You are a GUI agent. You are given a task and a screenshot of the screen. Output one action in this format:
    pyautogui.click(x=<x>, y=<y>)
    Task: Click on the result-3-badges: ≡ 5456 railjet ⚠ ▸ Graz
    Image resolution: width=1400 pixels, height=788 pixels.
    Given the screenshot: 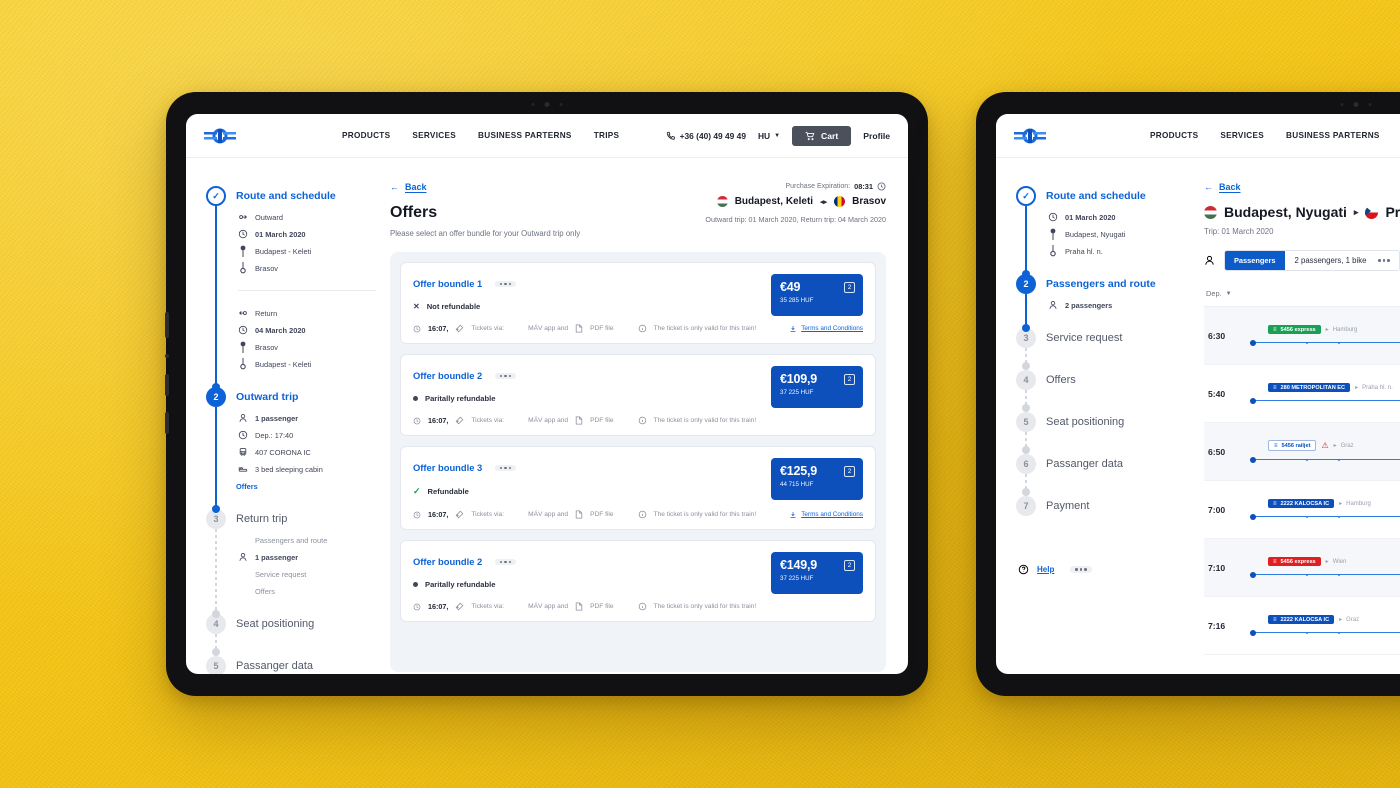 What is the action you would take?
    pyautogui.click(x=1334, y=445)
    